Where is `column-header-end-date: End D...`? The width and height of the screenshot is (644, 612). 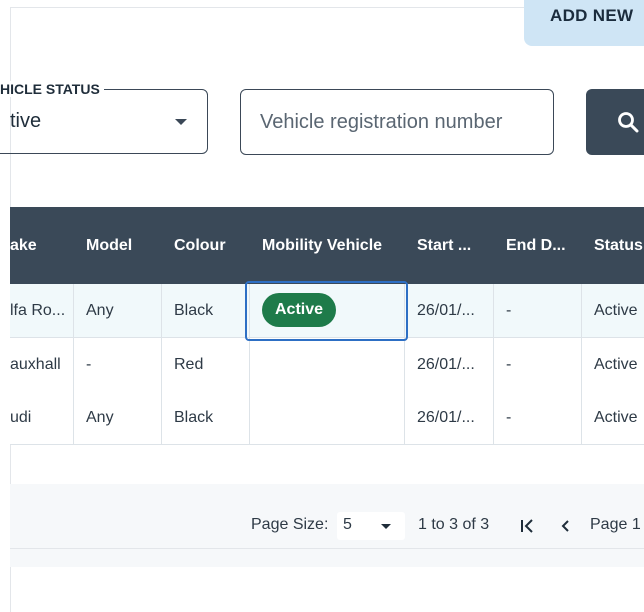 column-header-end-date: End D... is located at coordinates (536, 245).